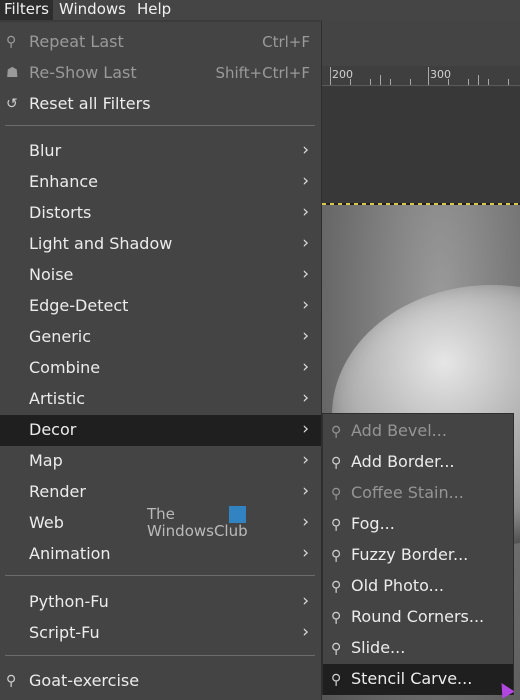  I want to click on menu-item-label: Blur, so click(45, 150).